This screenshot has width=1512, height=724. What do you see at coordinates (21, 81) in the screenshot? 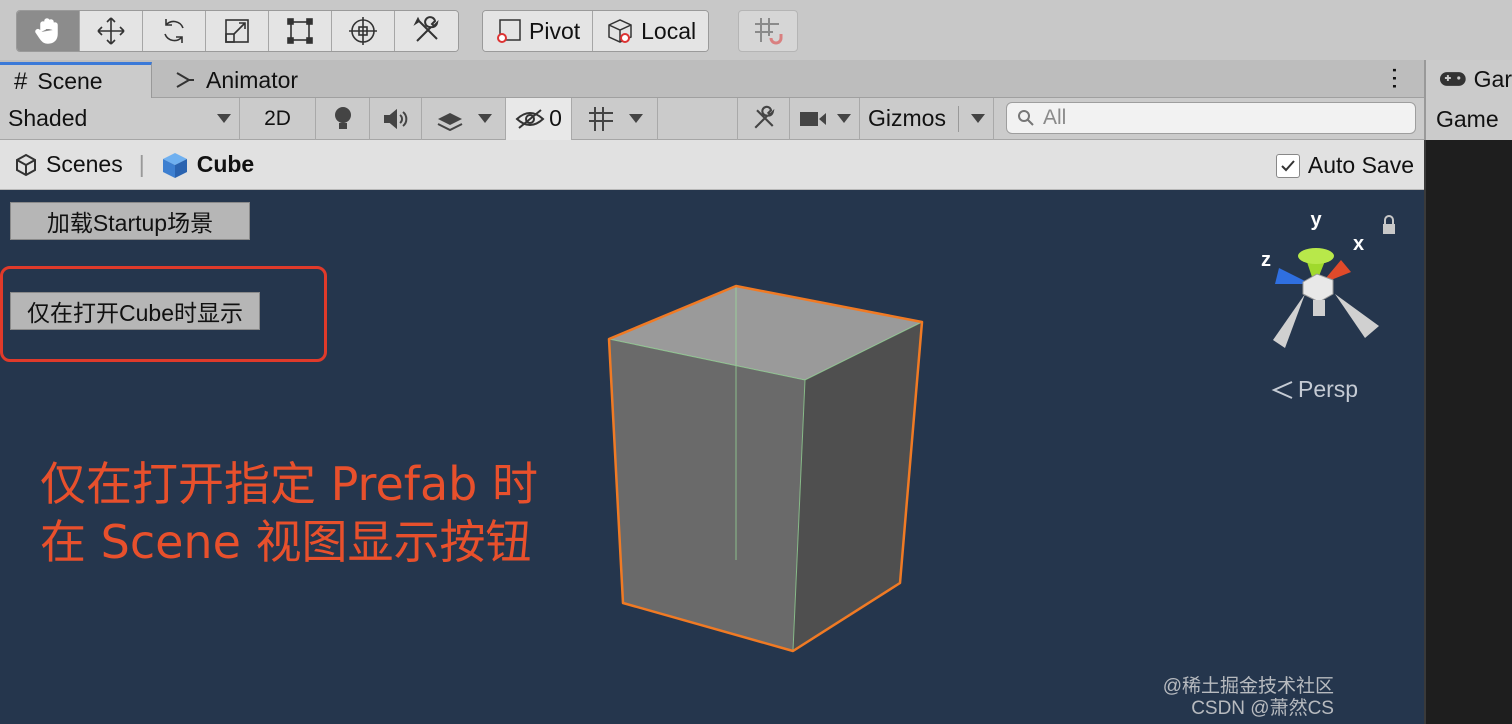
I see `grid-hash-icon: #` at bounding box center [21, 81].